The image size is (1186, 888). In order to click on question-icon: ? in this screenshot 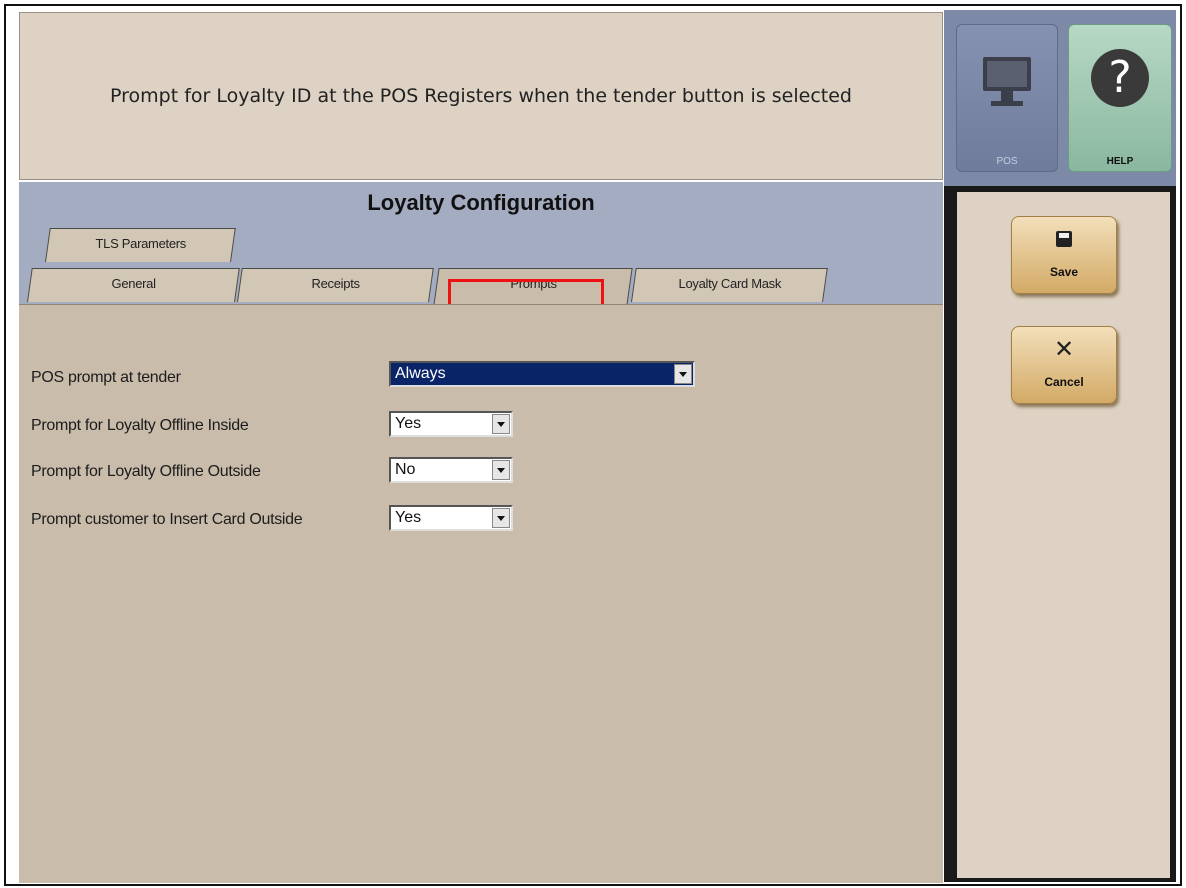, I will do `click(1120, 78)`.